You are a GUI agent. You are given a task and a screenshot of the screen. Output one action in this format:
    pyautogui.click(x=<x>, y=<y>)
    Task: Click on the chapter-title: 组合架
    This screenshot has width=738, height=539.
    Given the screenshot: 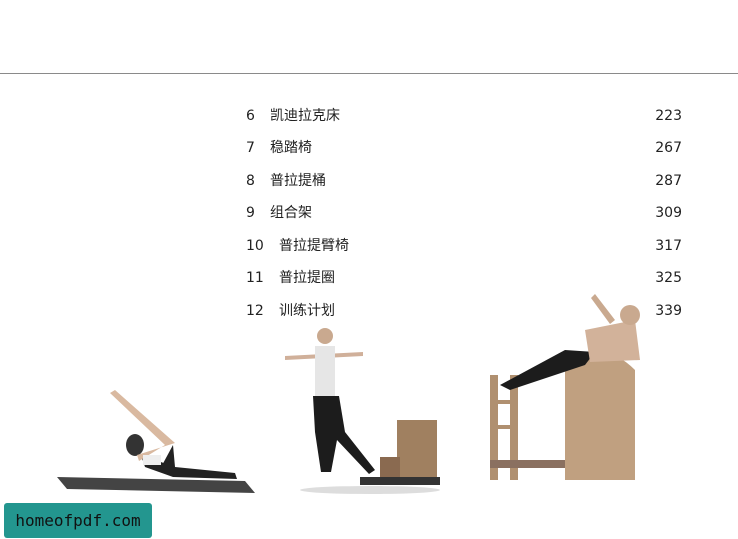 What is the action you would take?
    pyautogui.click(x=291, y=213)
    